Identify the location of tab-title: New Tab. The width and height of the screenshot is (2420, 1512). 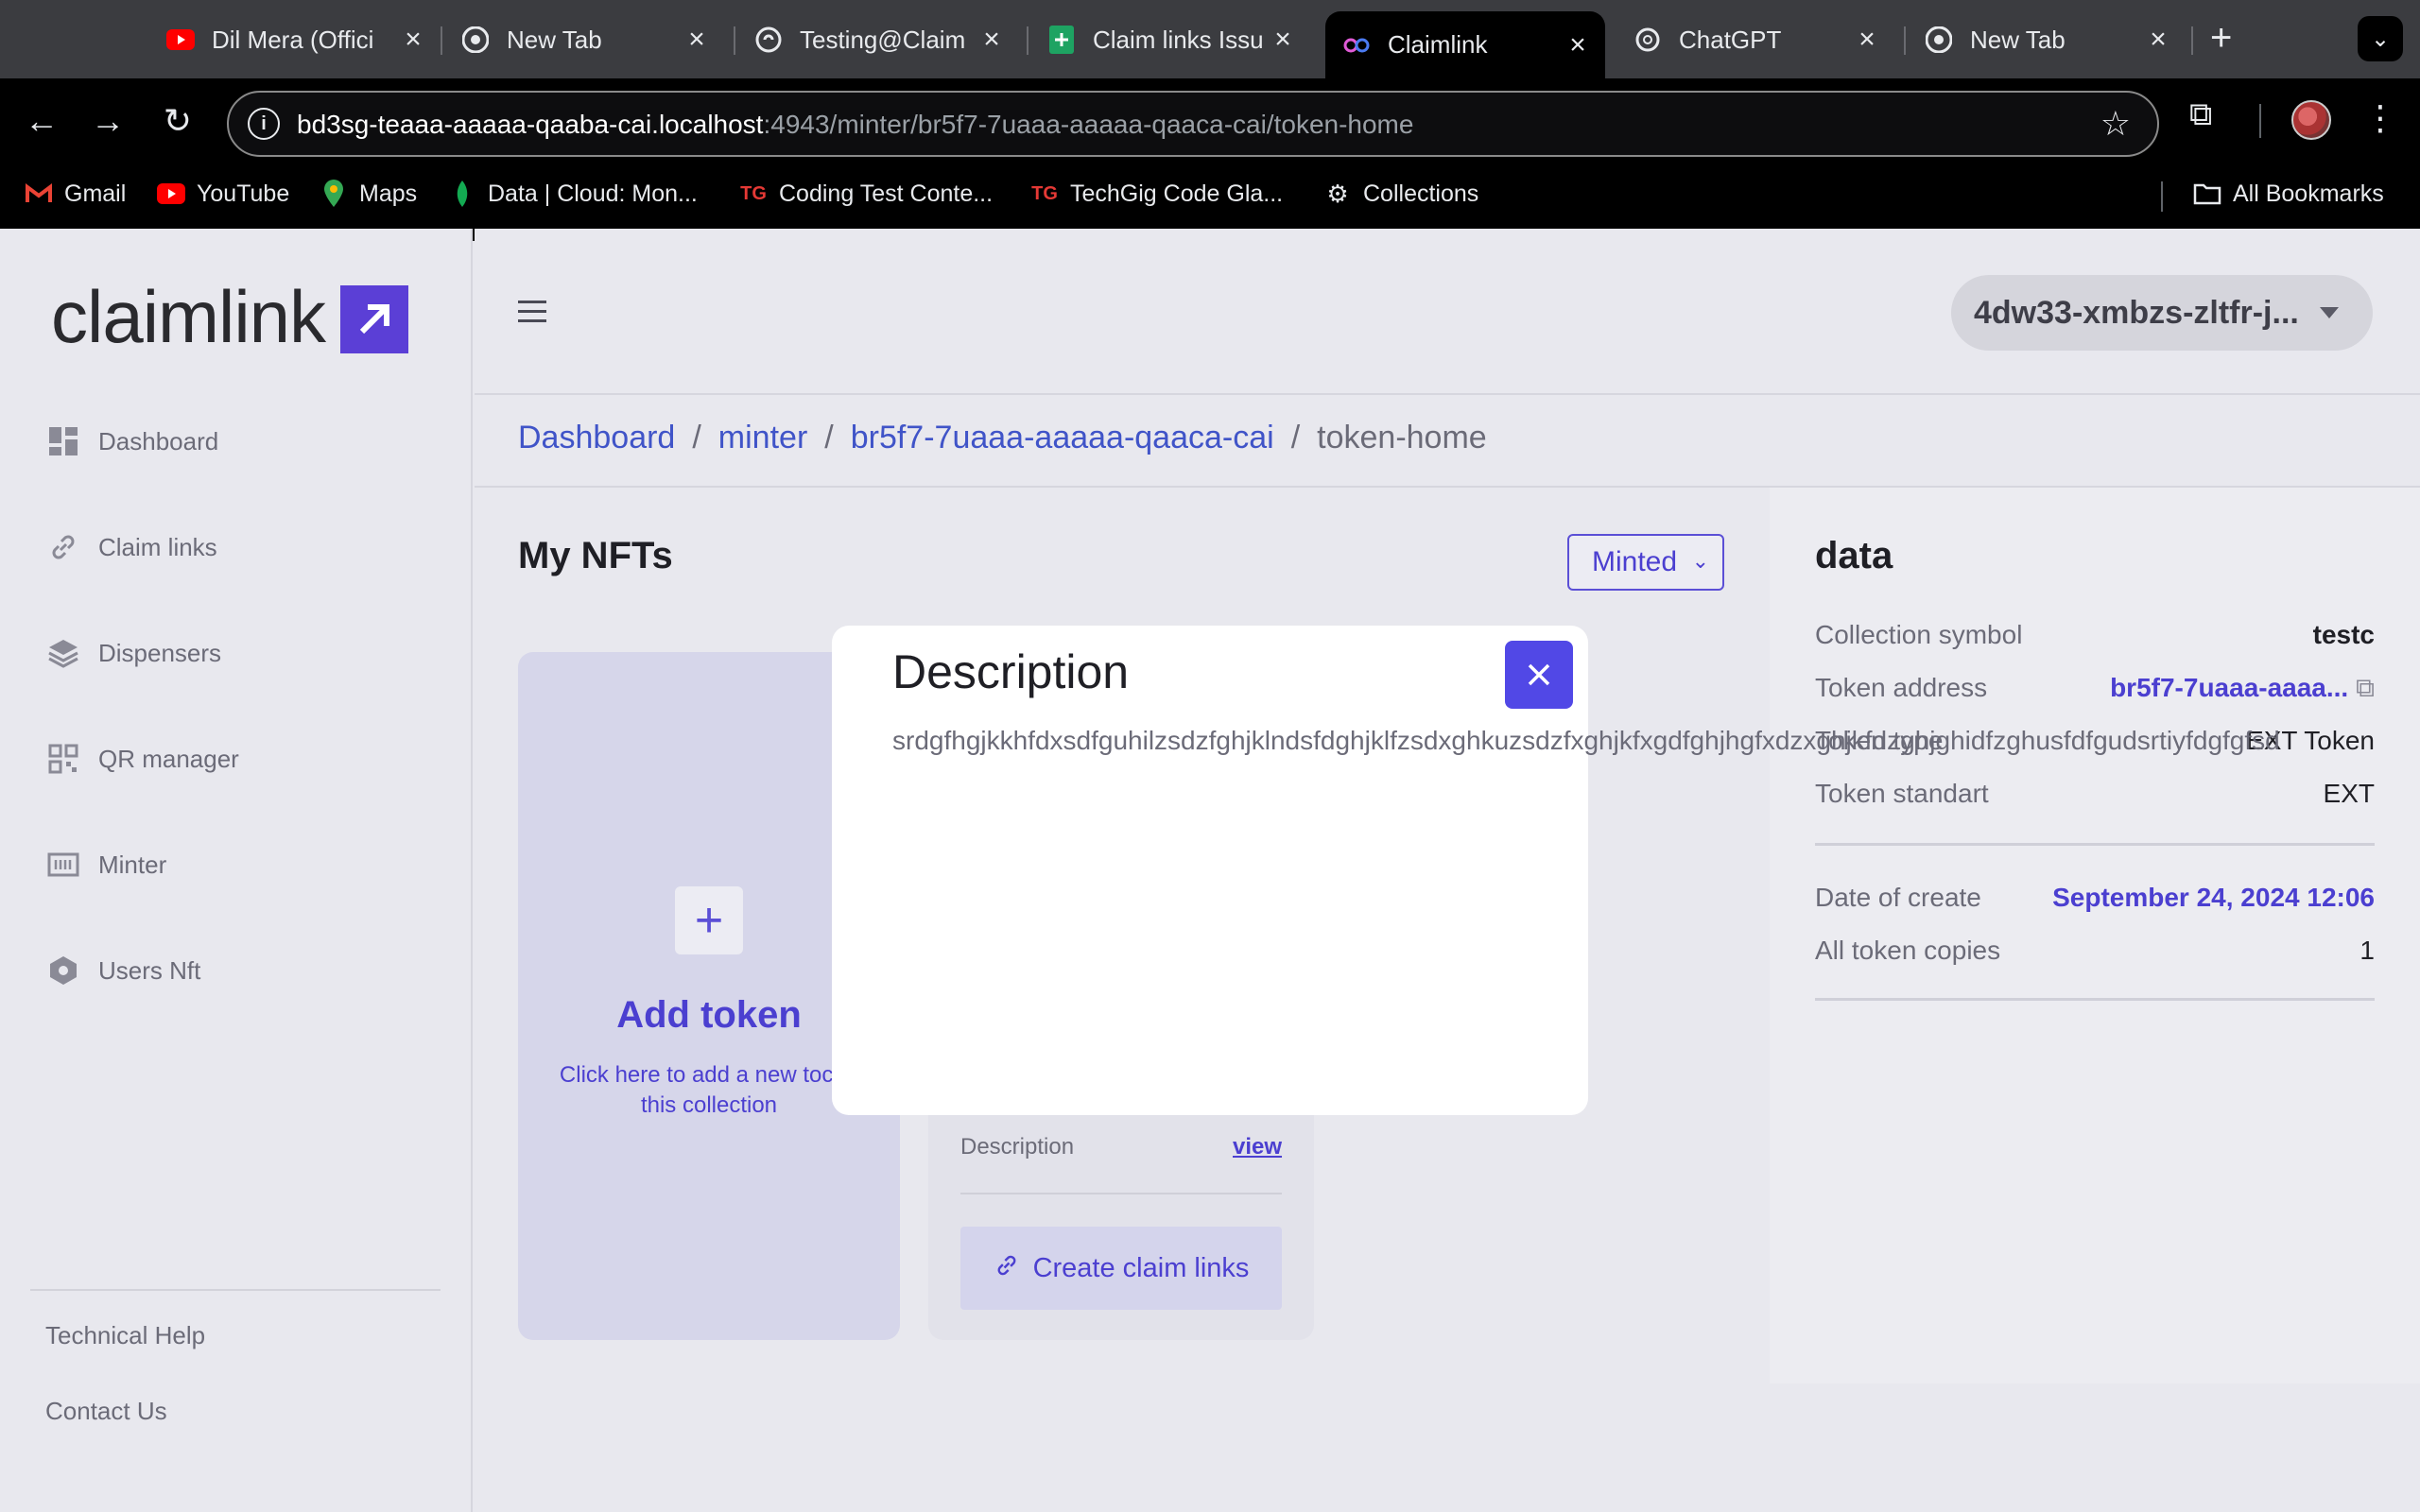
(2018, 39).